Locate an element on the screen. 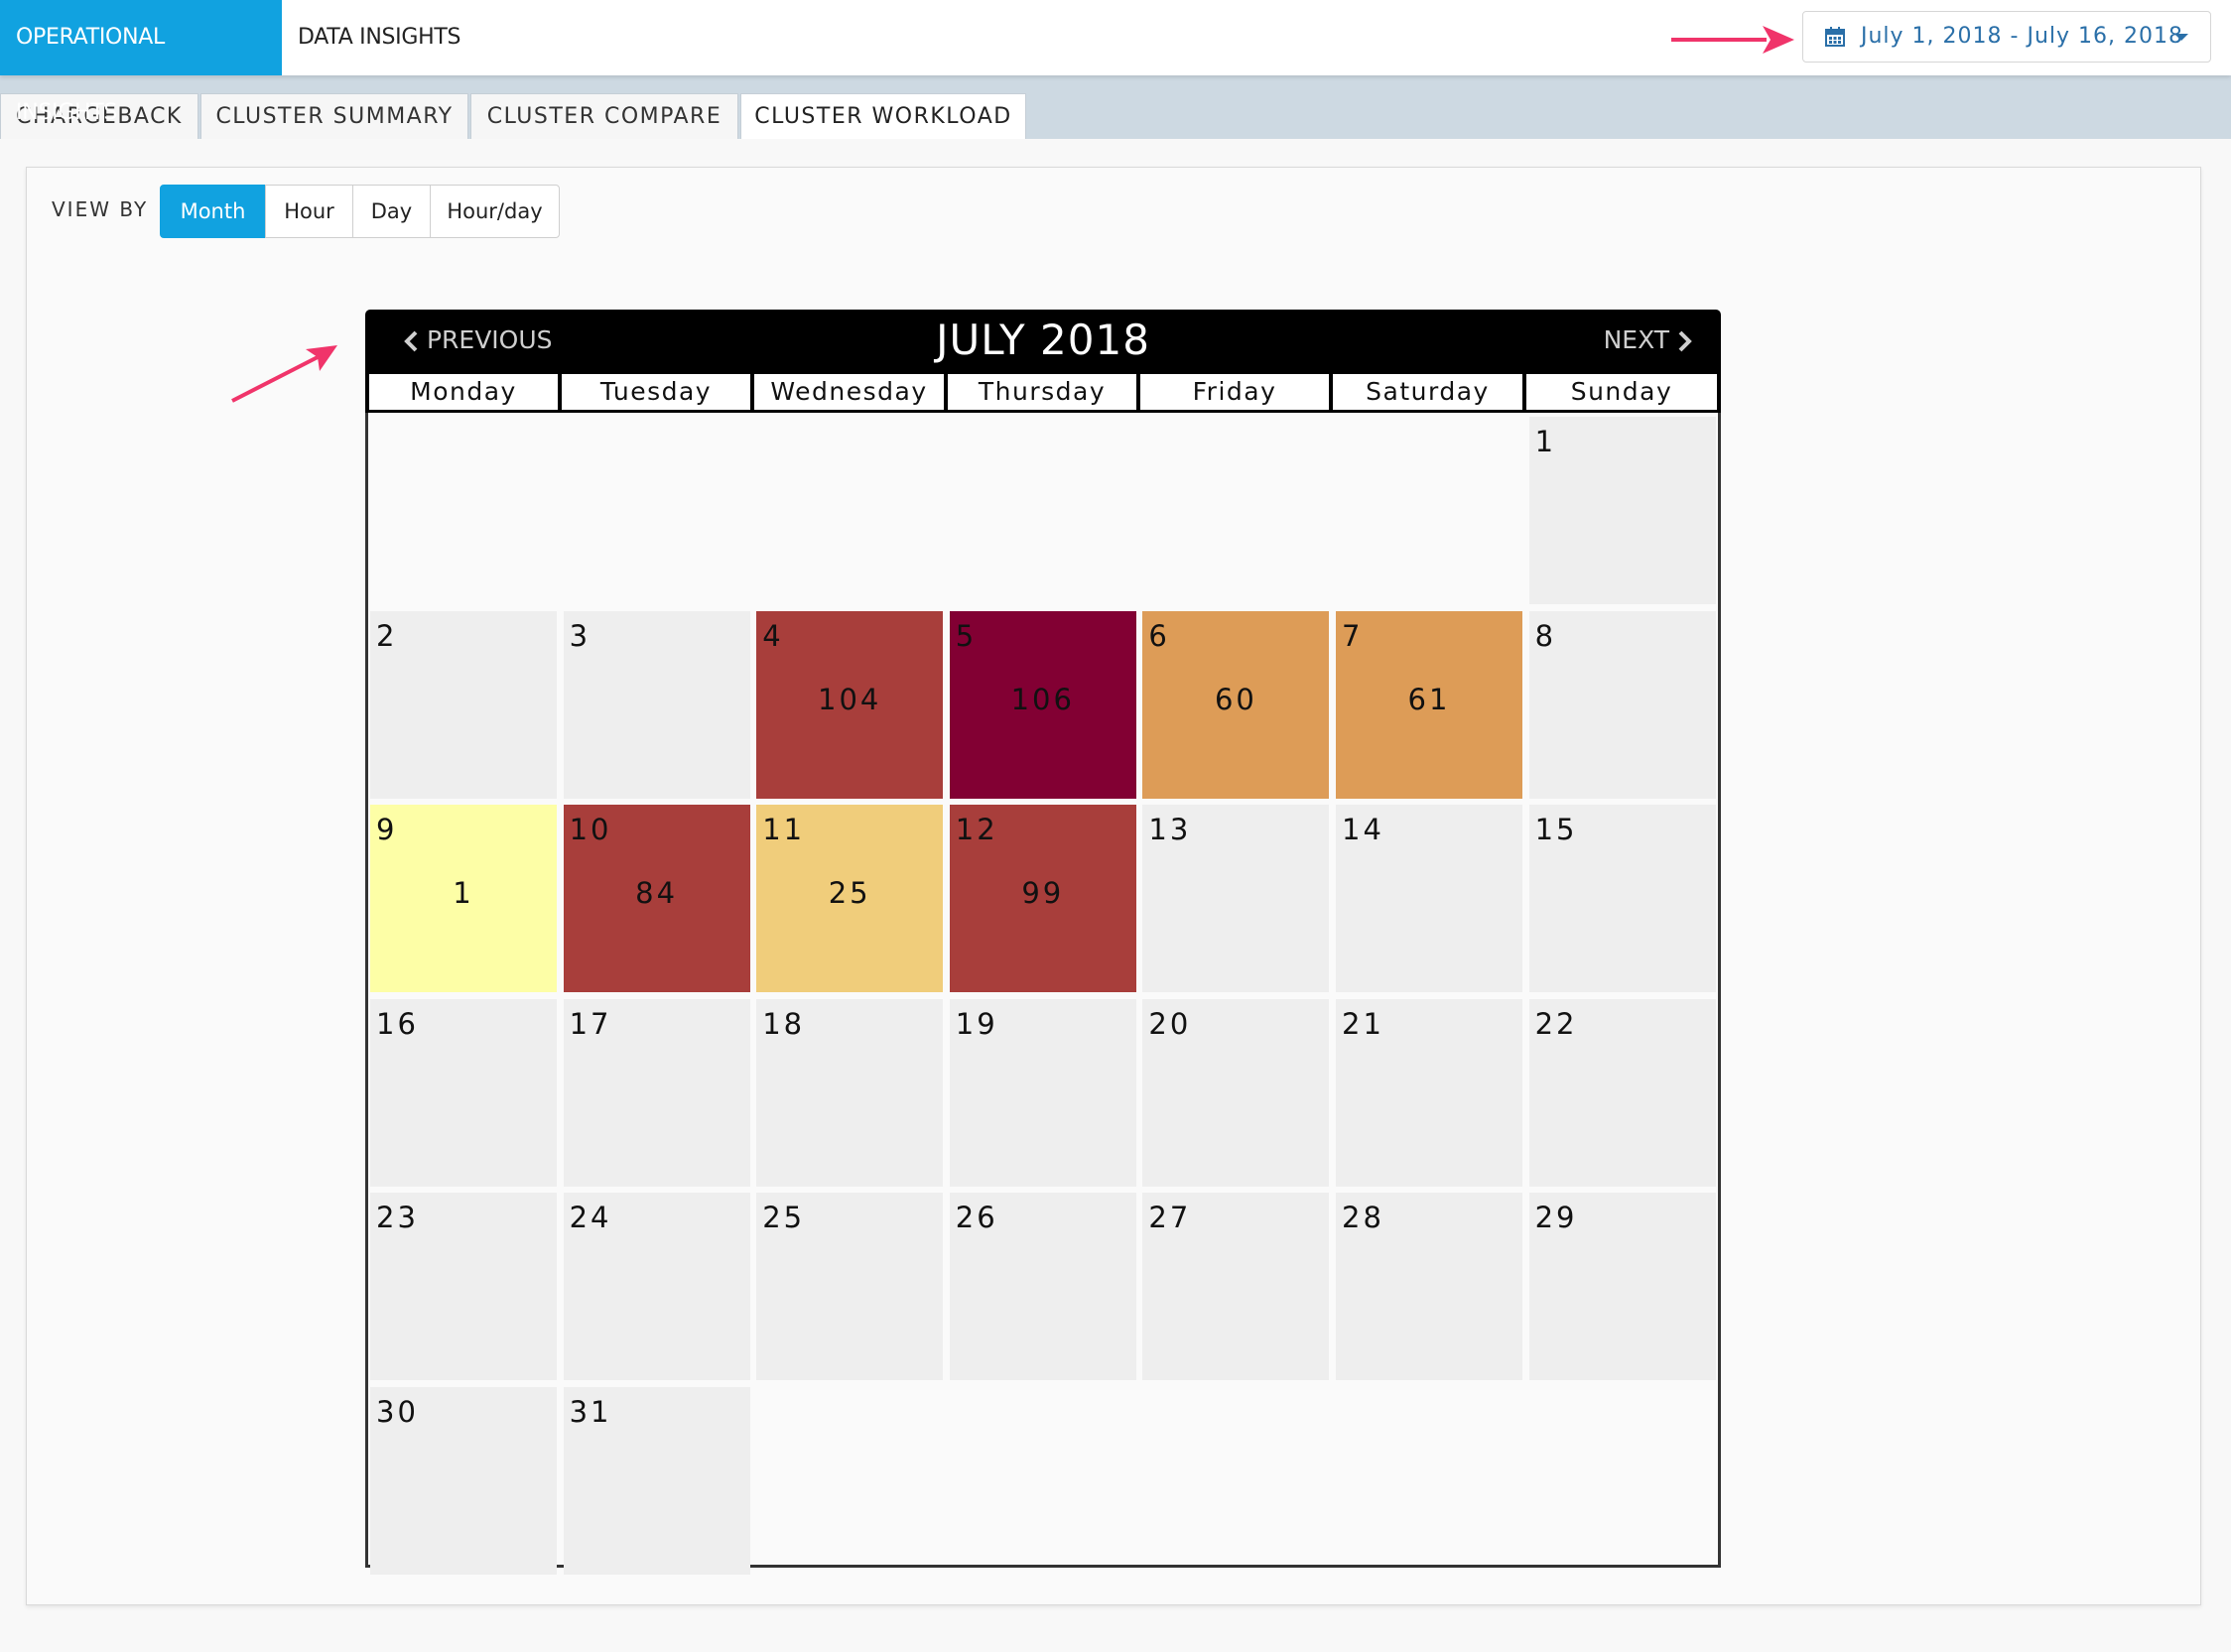 Image resolution: width=2231 pixels, height=1652 pixels. calendar-day-cell: 8 is located at coordinates (1622, 704).